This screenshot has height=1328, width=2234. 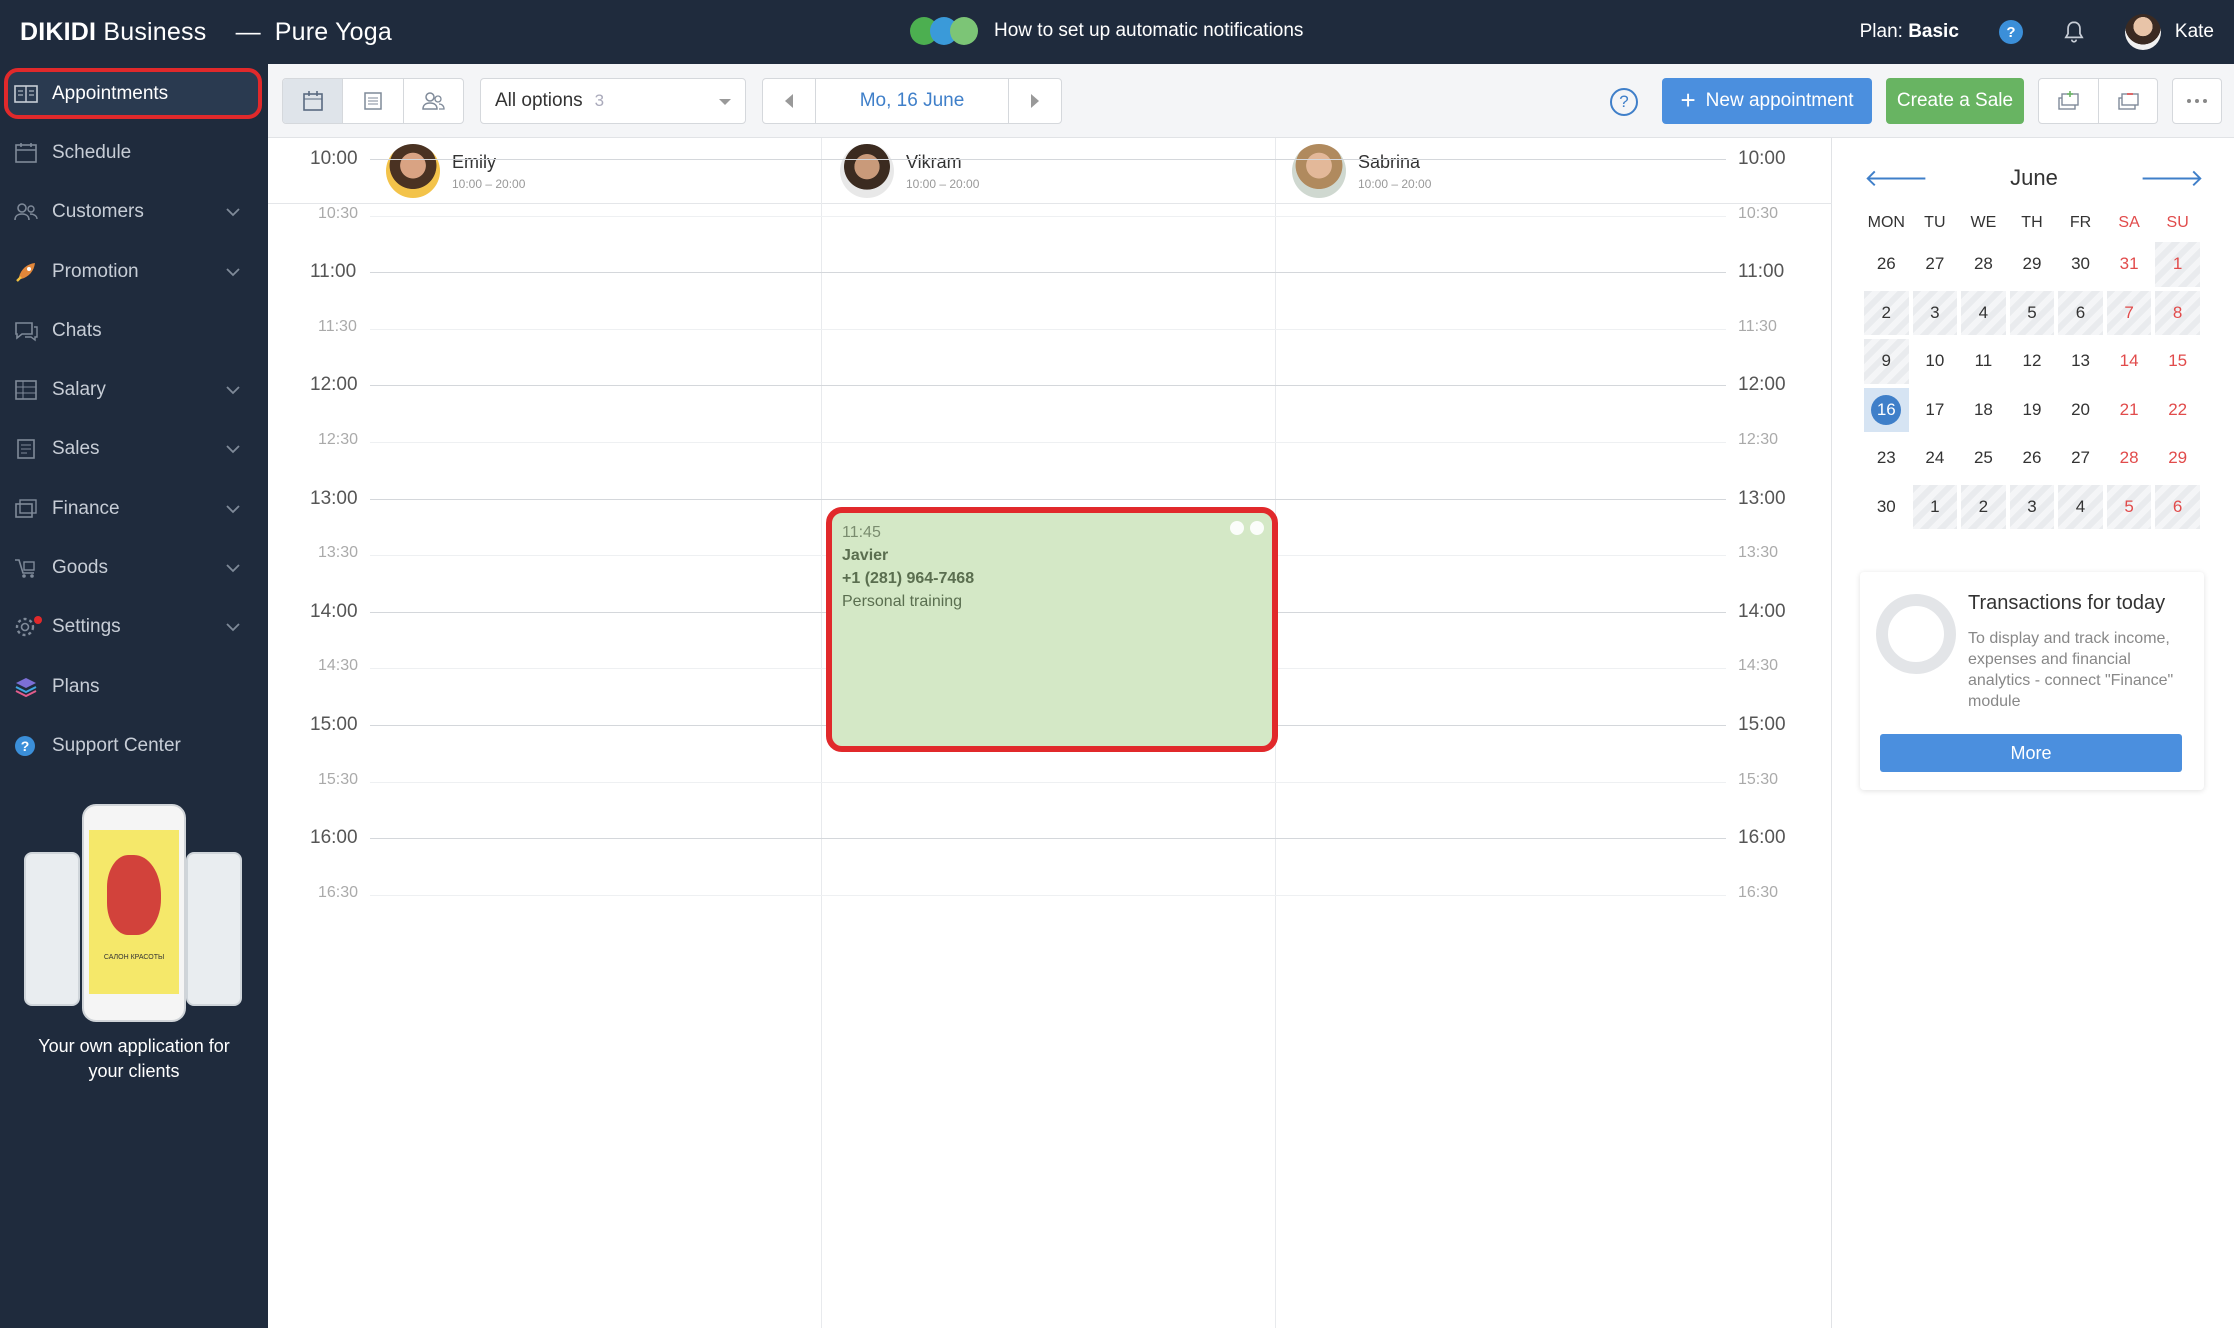 What do you see at coordinates (206, 32) in the screenshot?
I see `brand-logo: DIKIDI Business — Pure Yoga` at bounding box center [206, 32].